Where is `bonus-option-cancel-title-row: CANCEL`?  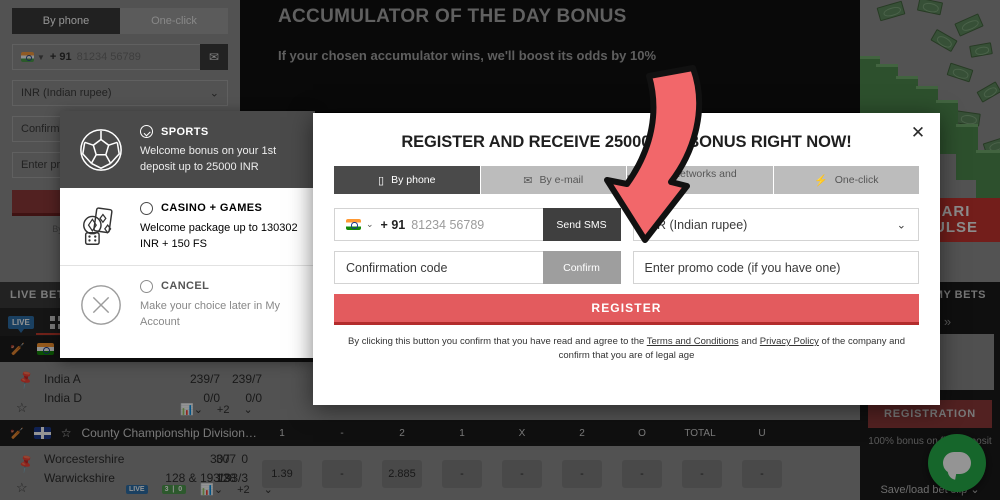
bonus-option-cancel-title-row: CANCEL is located at coordinates (220, 286).